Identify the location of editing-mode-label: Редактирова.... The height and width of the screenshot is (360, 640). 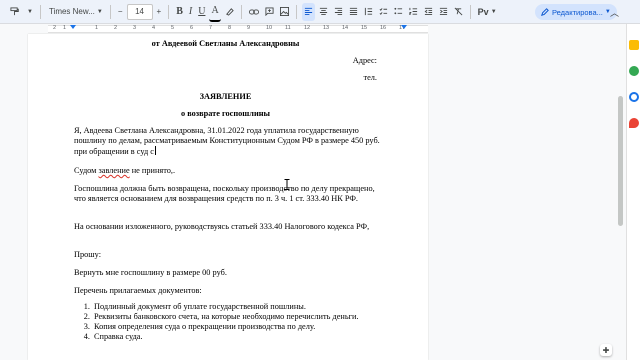
(577, 12).